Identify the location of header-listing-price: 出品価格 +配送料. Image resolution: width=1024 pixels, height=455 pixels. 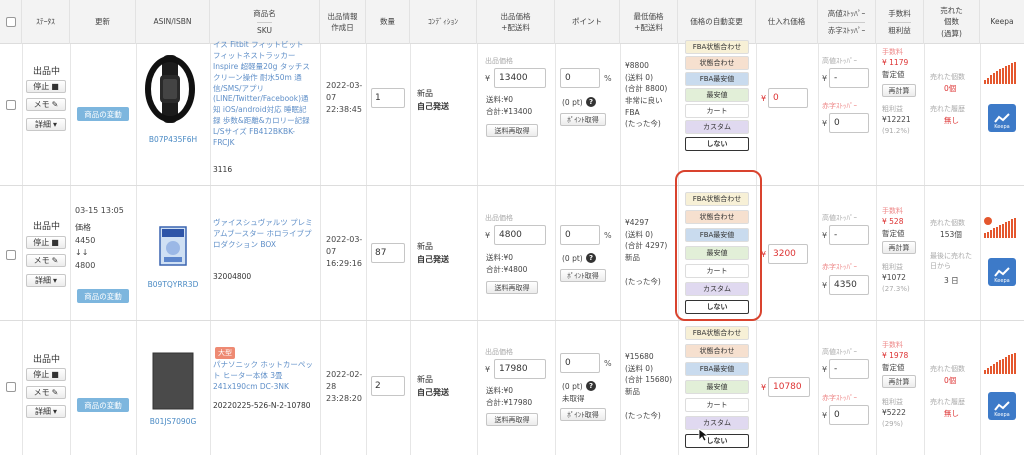
(516, 22).